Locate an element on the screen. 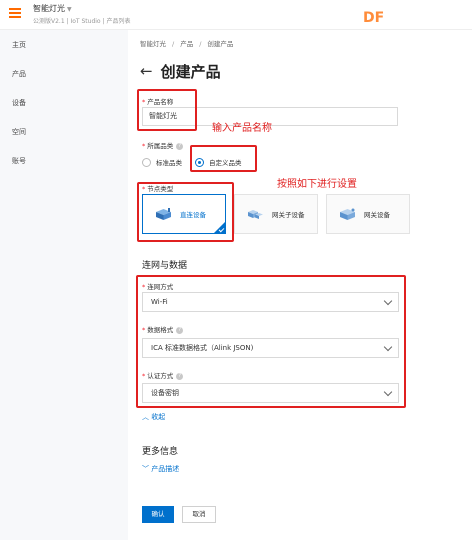  app-title: 智能灯光 ▼ is located at coordinates (52, 8).